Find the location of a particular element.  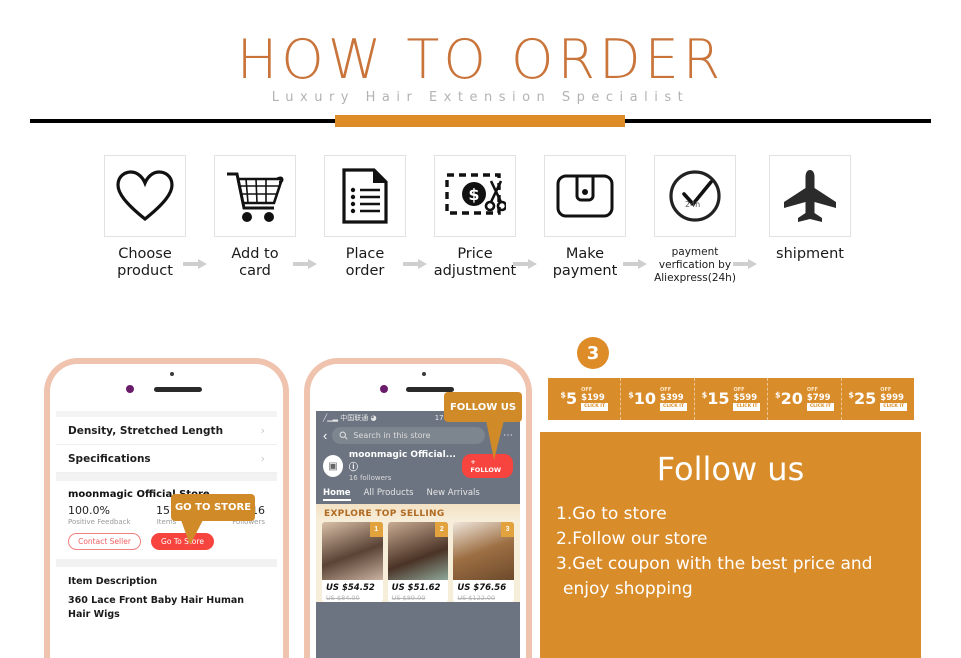

page-subtitle: Luxury Hair Extension Specialist is located at coordinates (480, 97).